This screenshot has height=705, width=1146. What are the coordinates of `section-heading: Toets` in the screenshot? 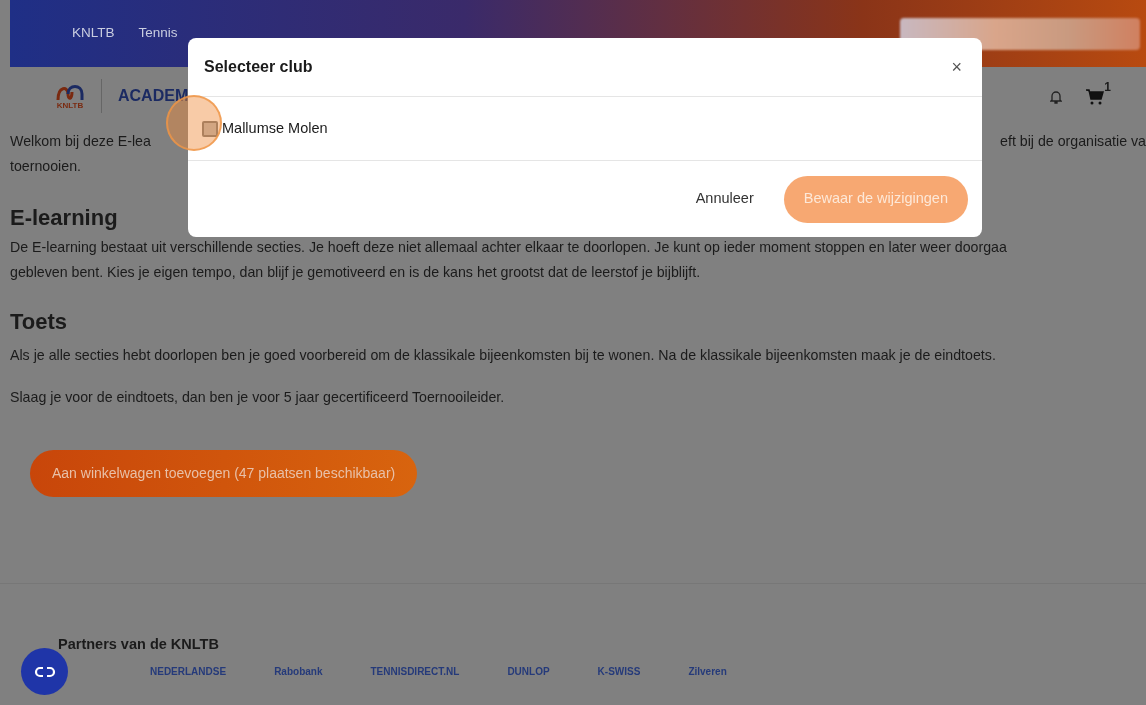 It's located at (39, 322).